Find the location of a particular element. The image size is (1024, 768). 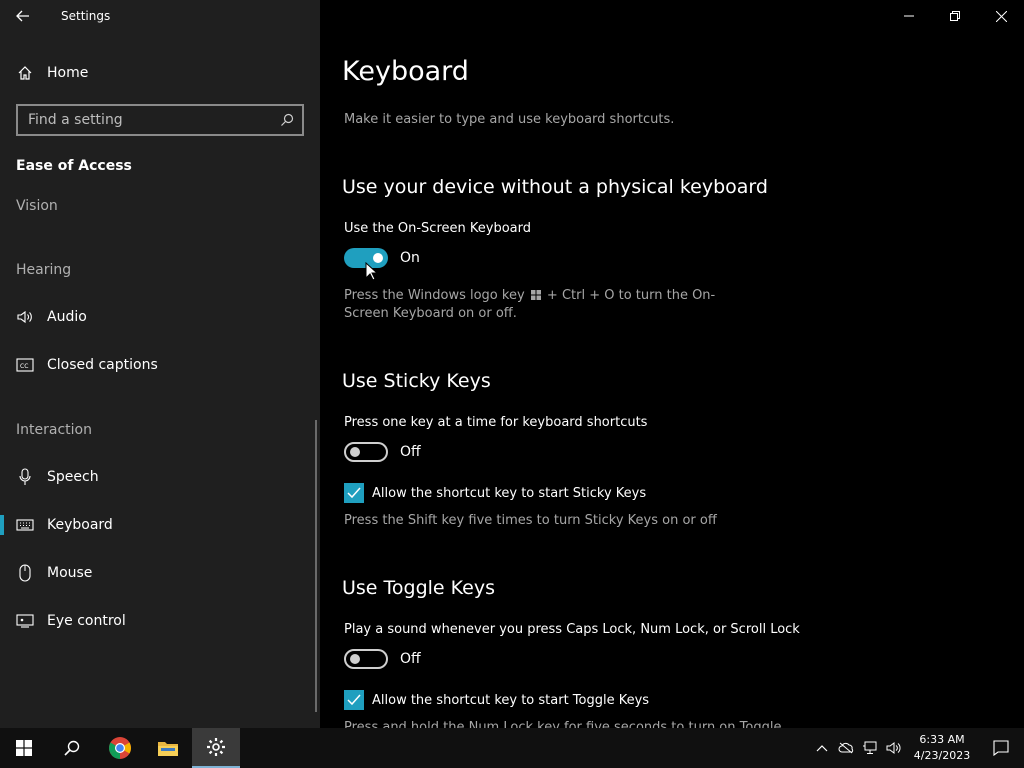

network-icon is located at coordinates (870, 747).